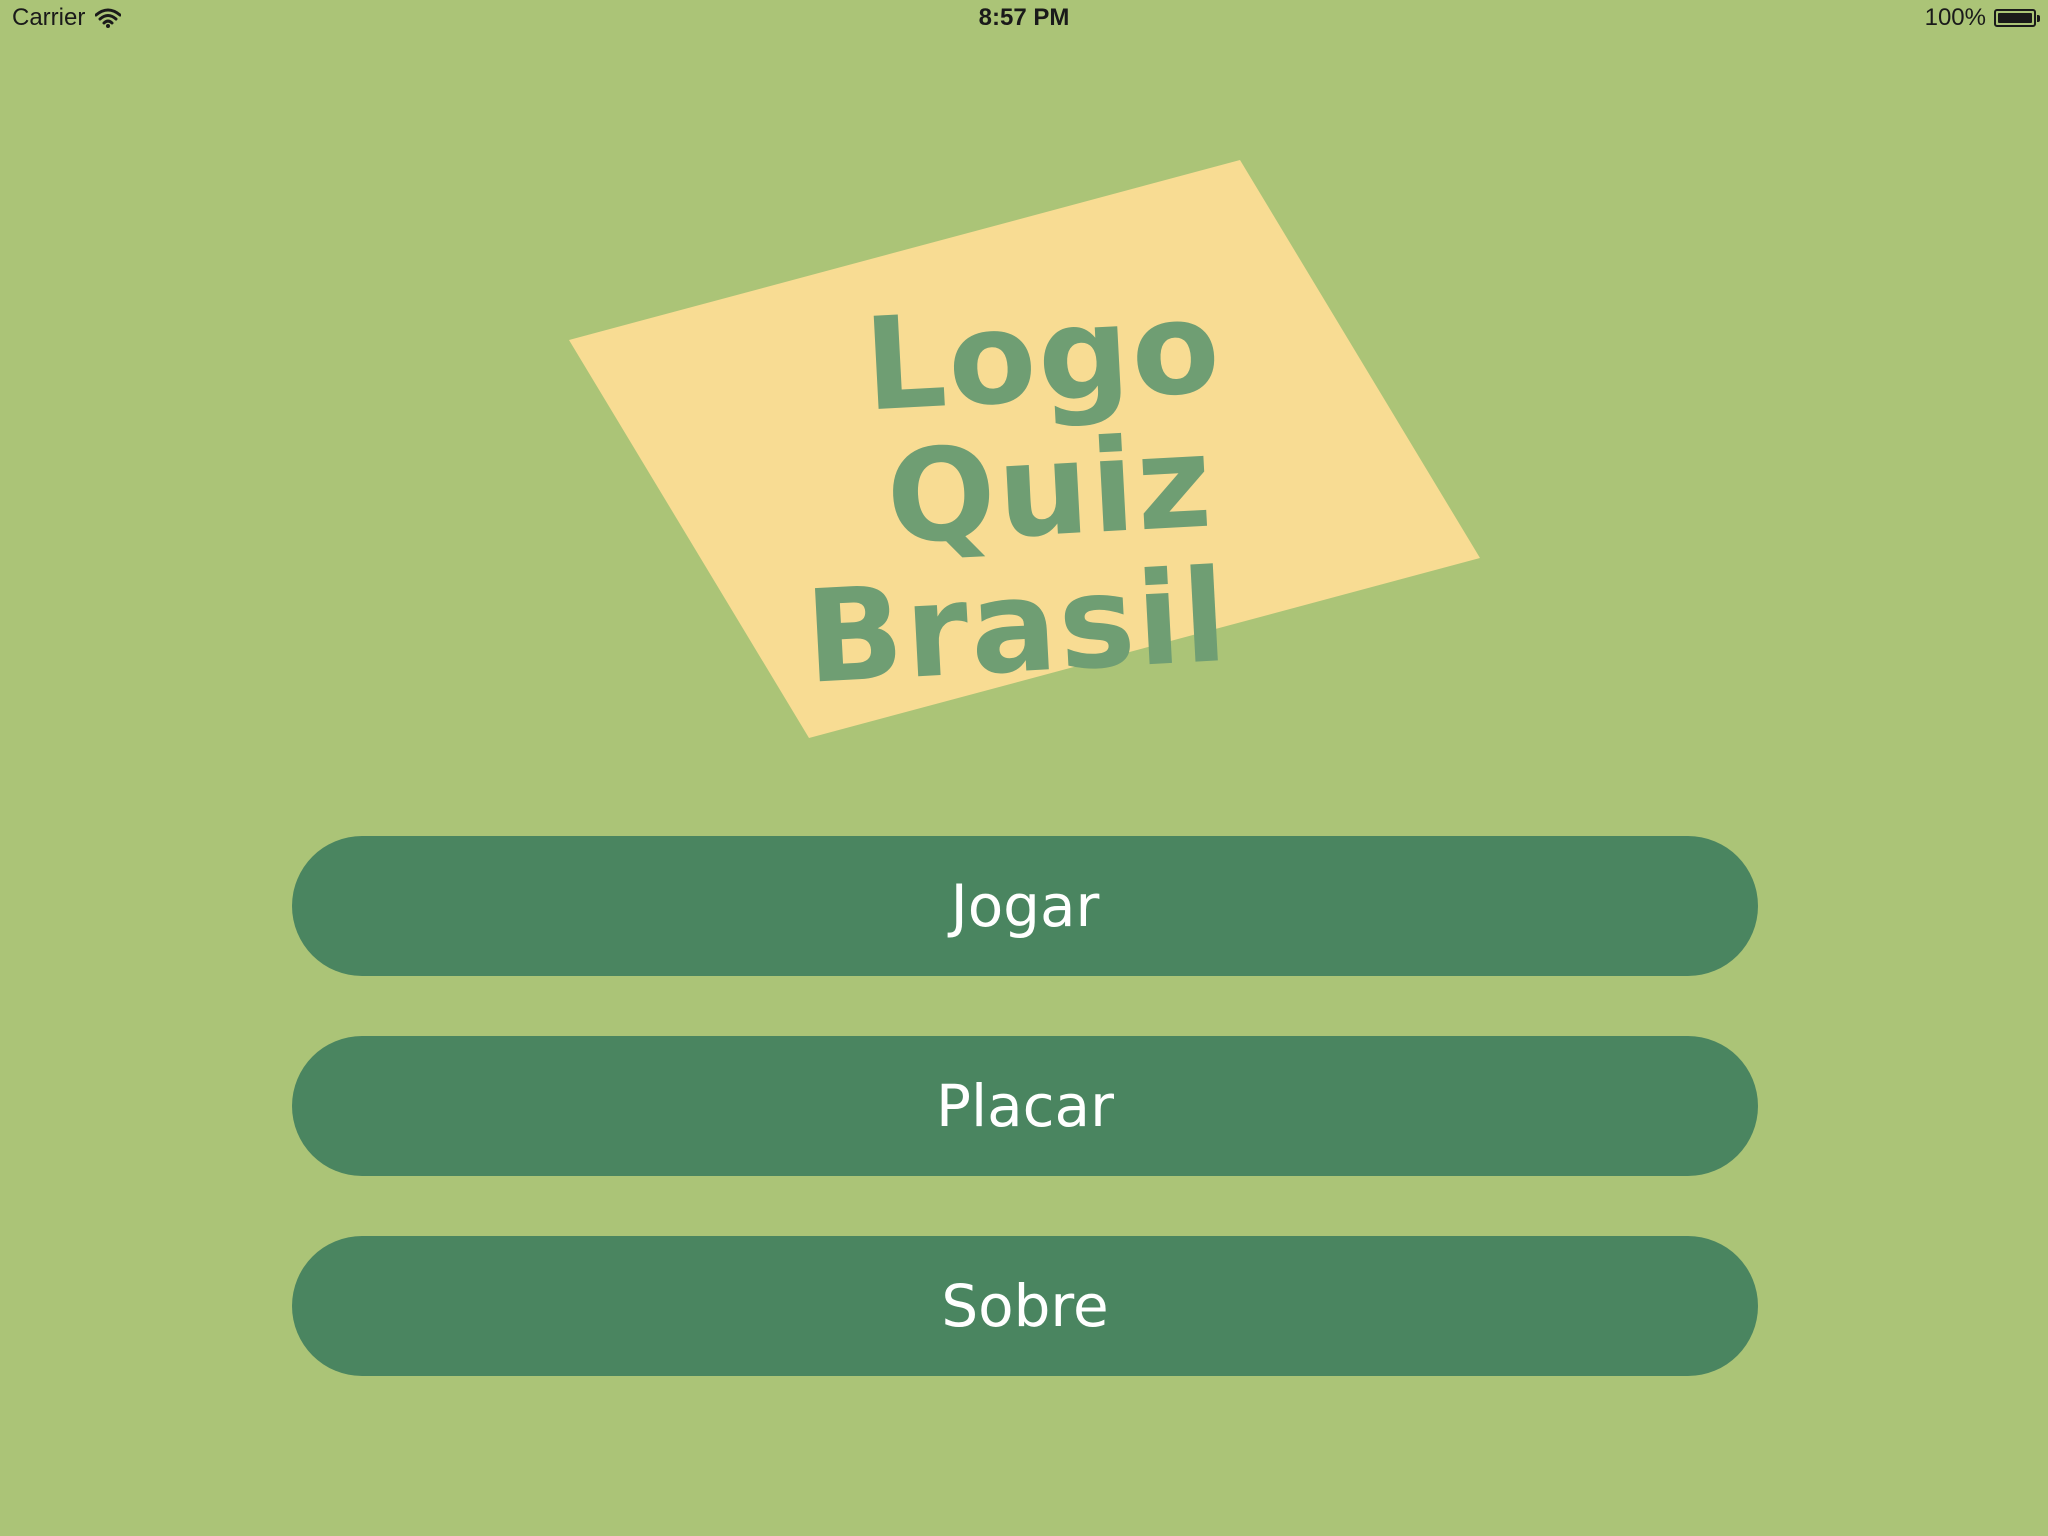 The image size is (2048, 1536). I want to click on status-right: 100%, so click(1982, 18).